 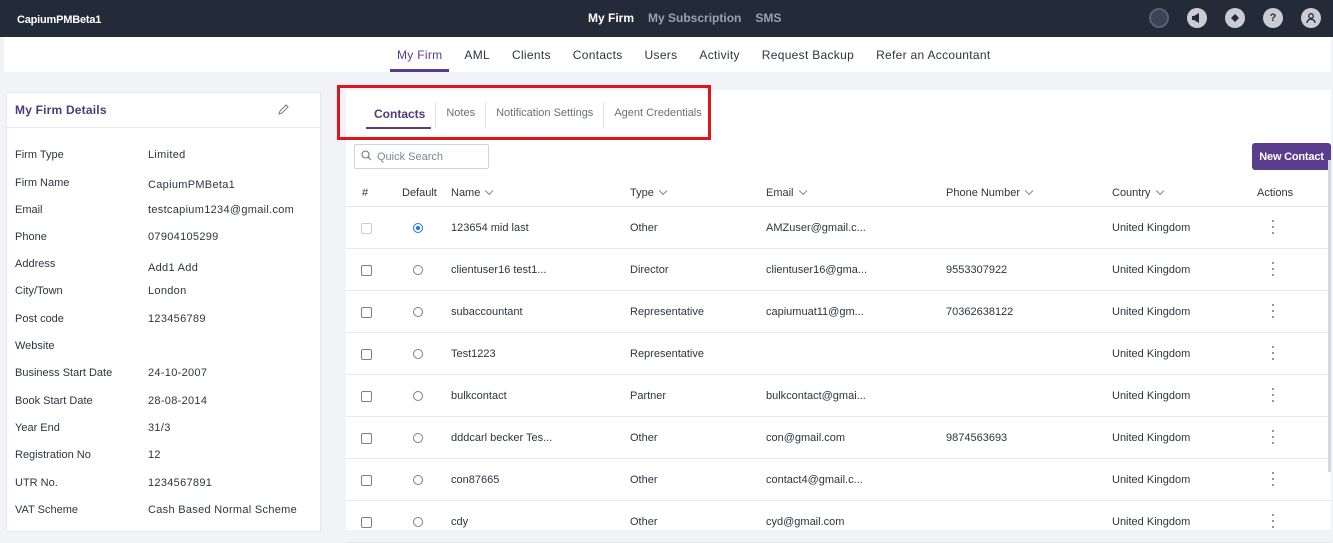 What do you see at coordinates (167, 155) in the screenshot?
I see `detail-value: Limited` at bounding box center [167, 155].